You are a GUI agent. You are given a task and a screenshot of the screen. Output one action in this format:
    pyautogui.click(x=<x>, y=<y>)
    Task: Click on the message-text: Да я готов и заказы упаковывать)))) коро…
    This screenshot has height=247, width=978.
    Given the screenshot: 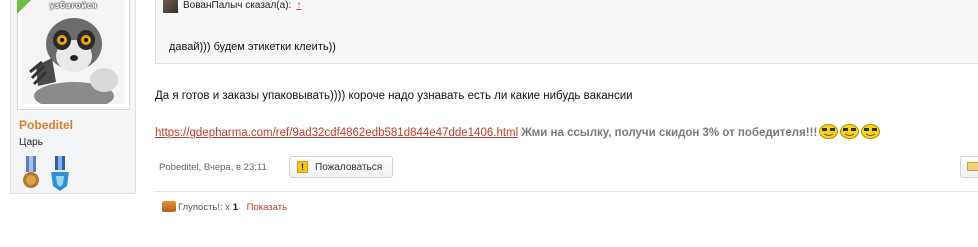 What is the action you would take?
    pyautogui.click(x=394, y=96)
    